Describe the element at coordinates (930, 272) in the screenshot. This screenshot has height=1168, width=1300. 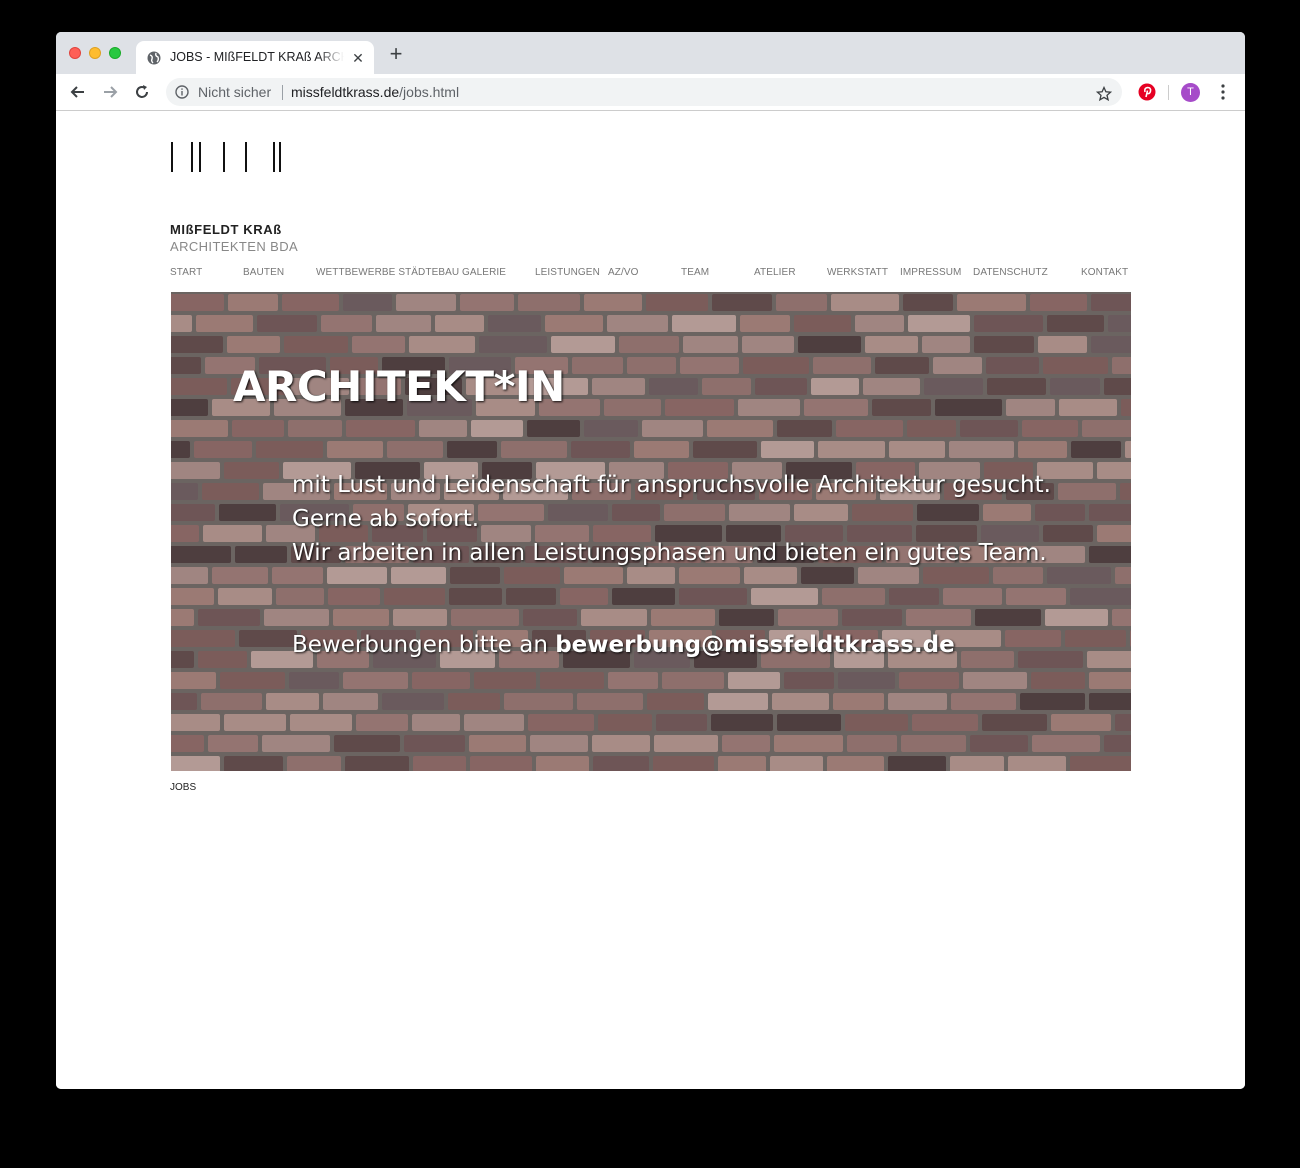
I see `nav-impressum: IMPRESSUM` at that location.